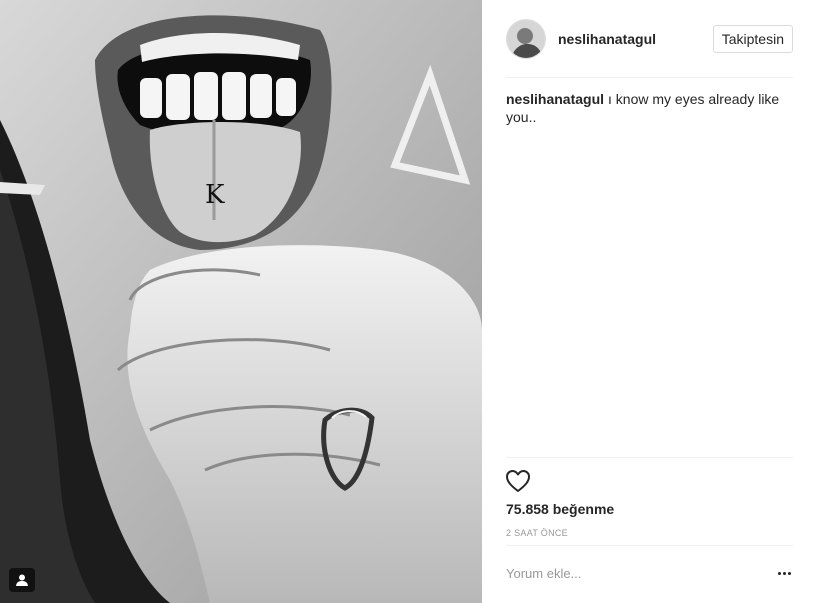 The image size is (813, 603). I want to click on caption-username: neslihanatagul, so click(555, 99).